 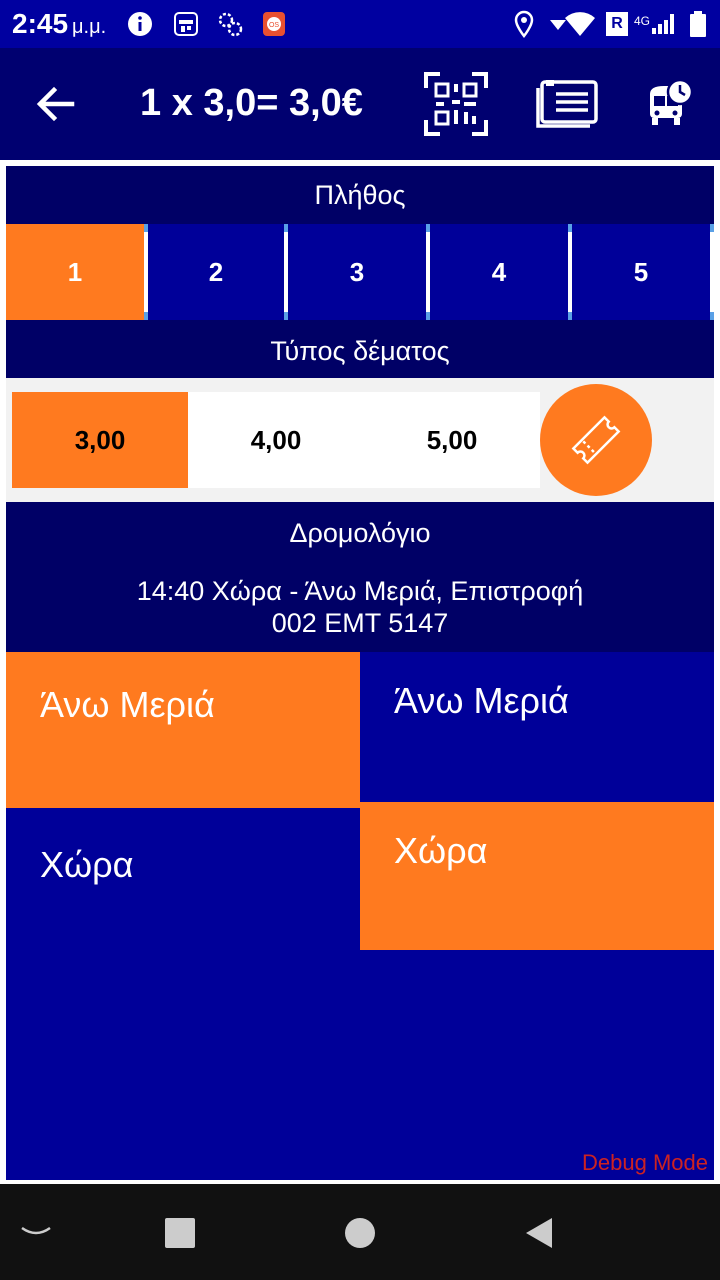 What do you see at coordinates (100, 440) in the screenshot?
I see `package-option-300: 3,00` at bounding box center [100, 440].